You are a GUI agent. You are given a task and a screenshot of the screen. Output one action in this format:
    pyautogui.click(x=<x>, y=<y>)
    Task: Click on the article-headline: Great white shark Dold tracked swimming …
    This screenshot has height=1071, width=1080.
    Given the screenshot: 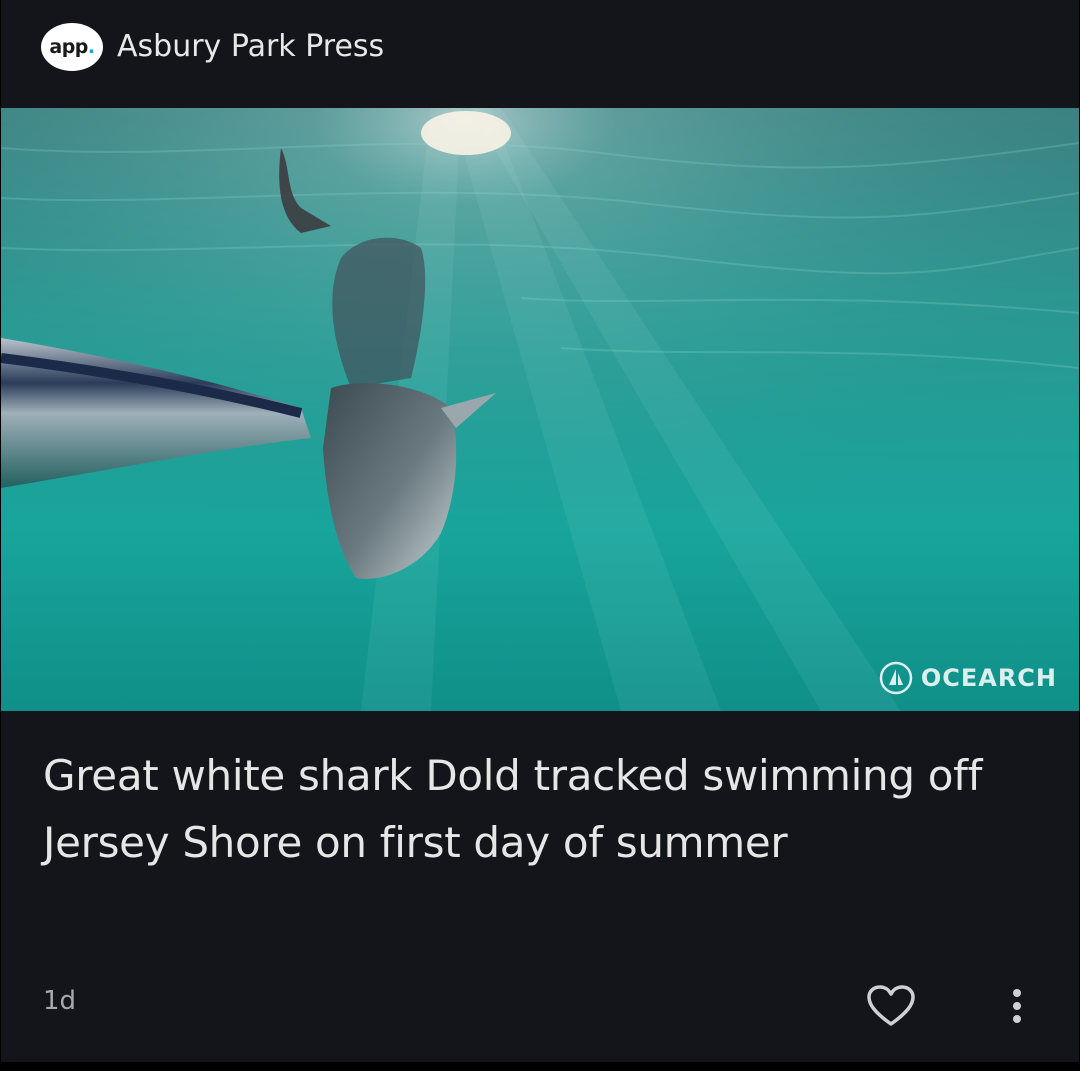 What is the action you would take?
    pyautogui.click(x=543, y=809)
    